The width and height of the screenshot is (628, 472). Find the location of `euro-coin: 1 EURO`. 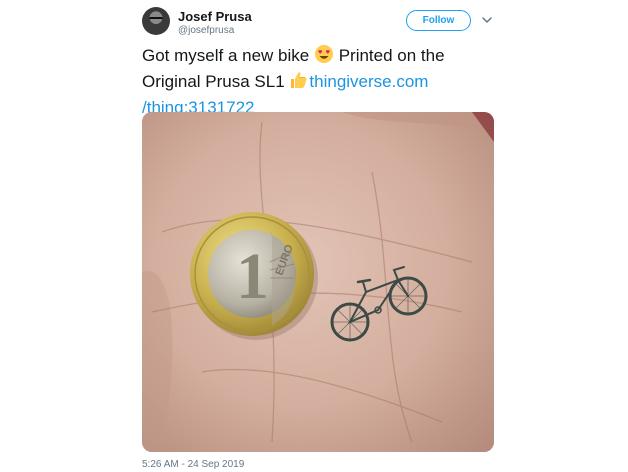

euro-coin: 1 EURO is located at coordinates (252, 274).